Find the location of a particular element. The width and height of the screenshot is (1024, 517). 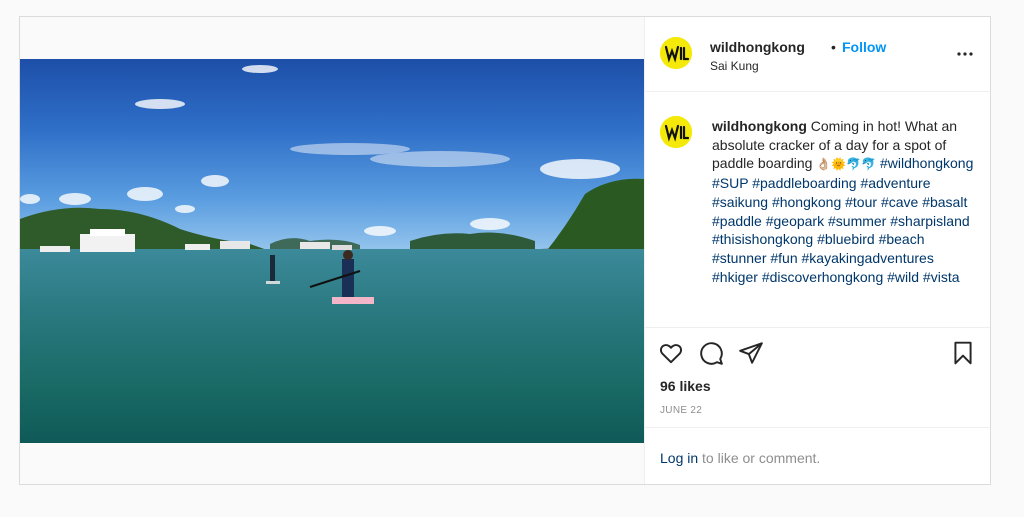

hashtag-link: #bluebird is located at coordinates (846, 239).